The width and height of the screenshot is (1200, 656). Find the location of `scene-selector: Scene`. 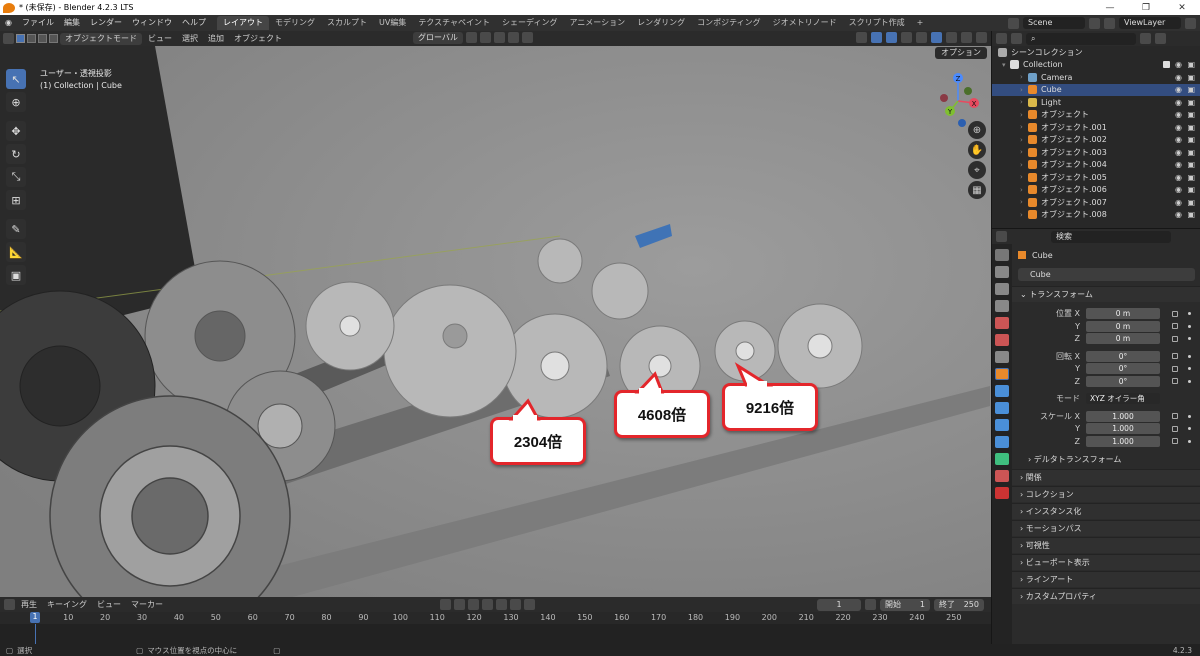

scene-selector: Scene is located at coordinates (1054, 23).